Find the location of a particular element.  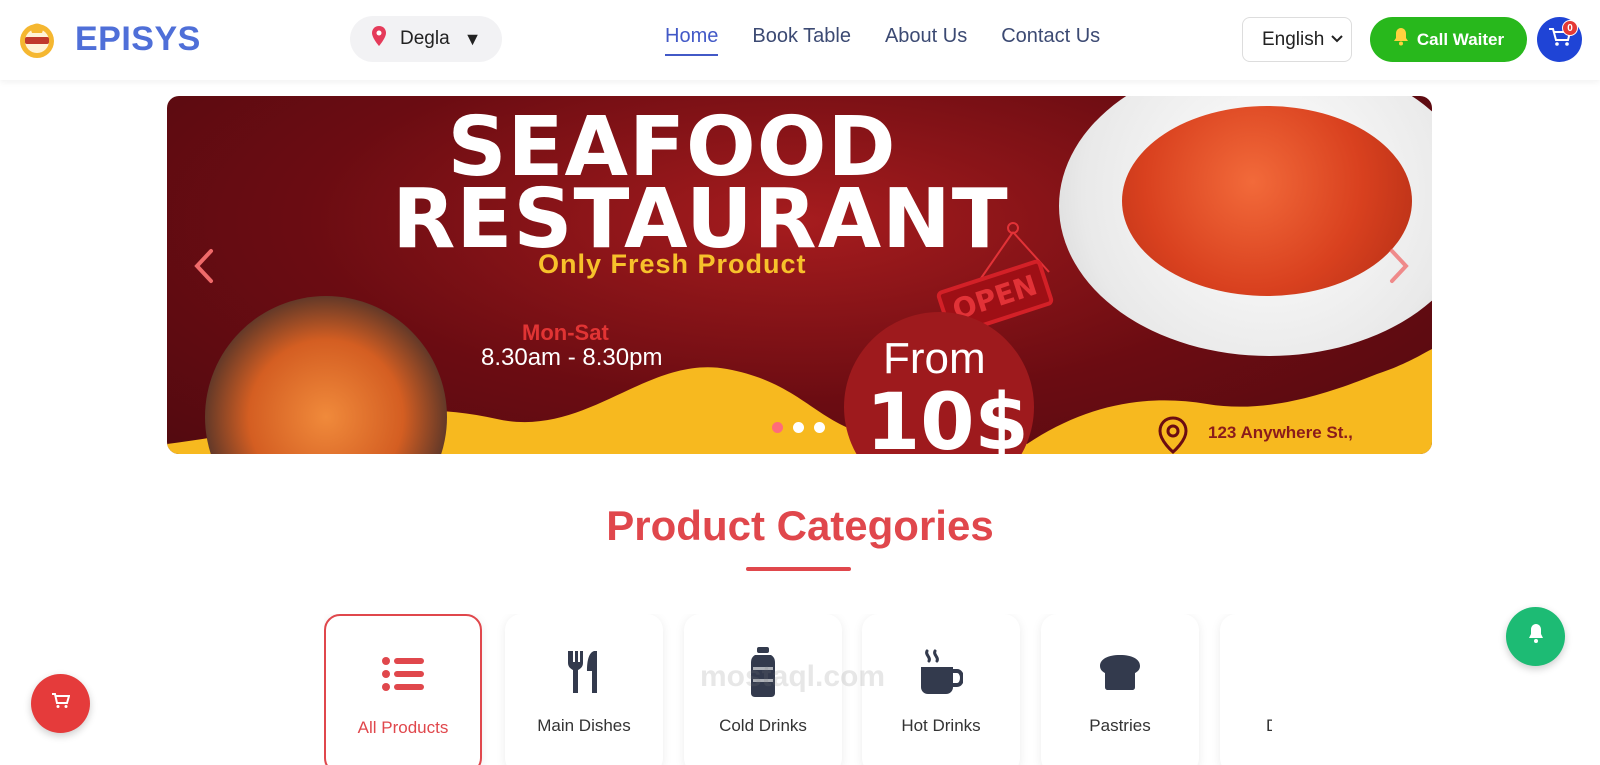

language-select: English is located at coordinates (1297, 39).